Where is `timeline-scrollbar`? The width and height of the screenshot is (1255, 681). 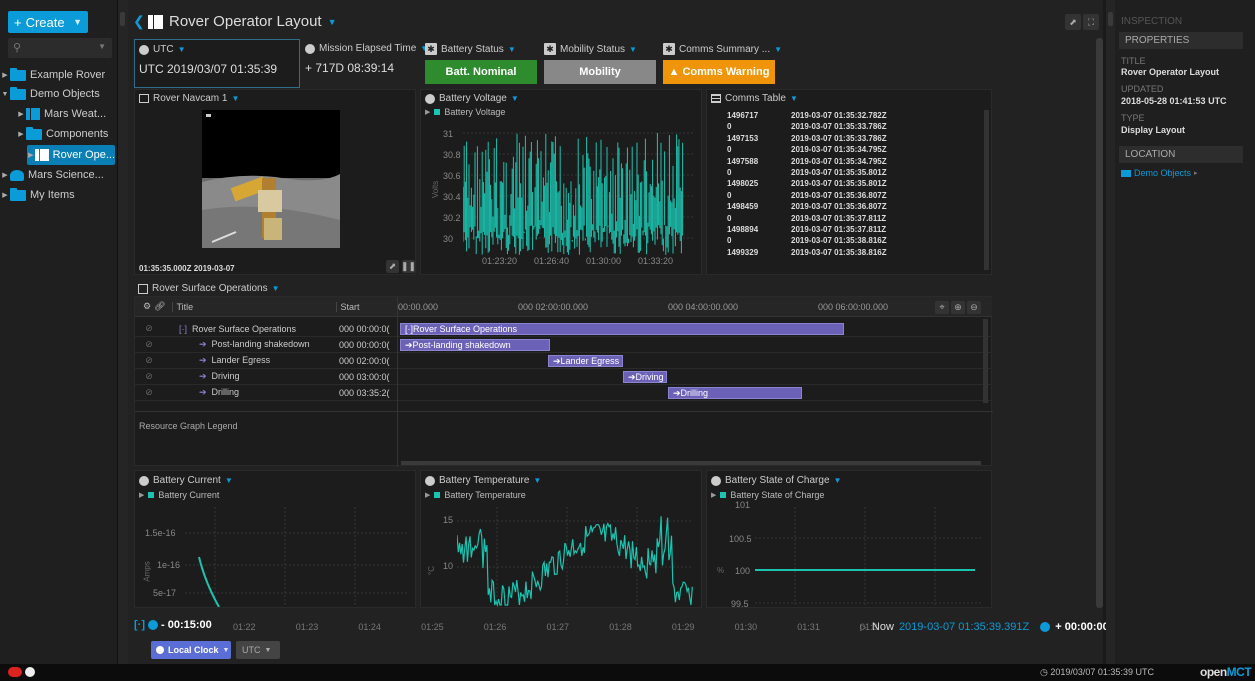
timeline-scrollbar is located at coordinates (691, 463).